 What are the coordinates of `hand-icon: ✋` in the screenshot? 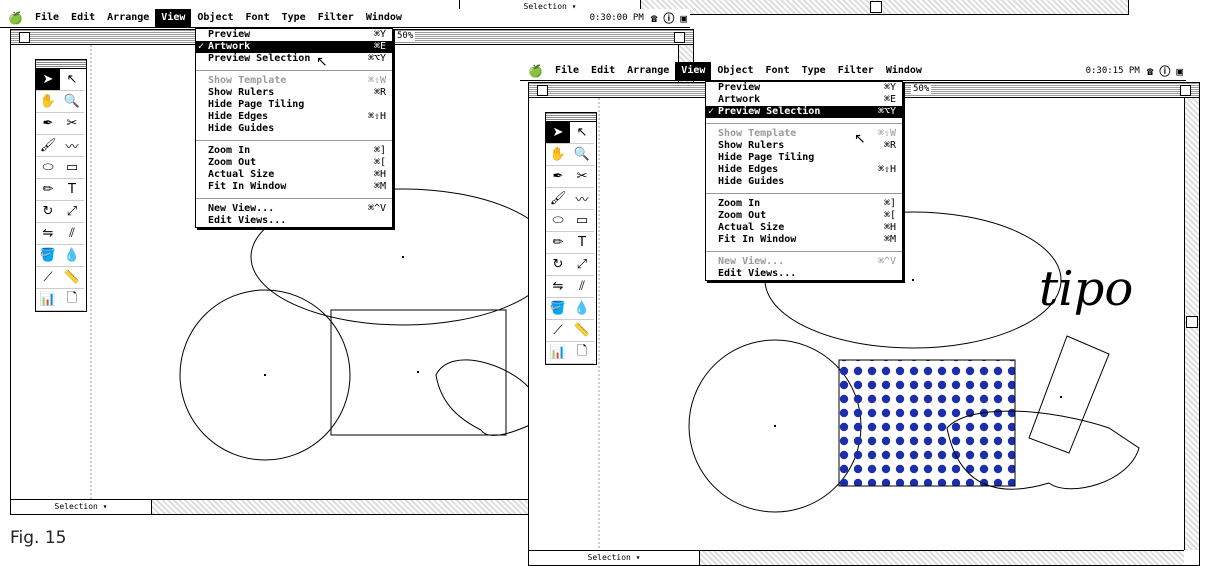 It's located at (558, 155).